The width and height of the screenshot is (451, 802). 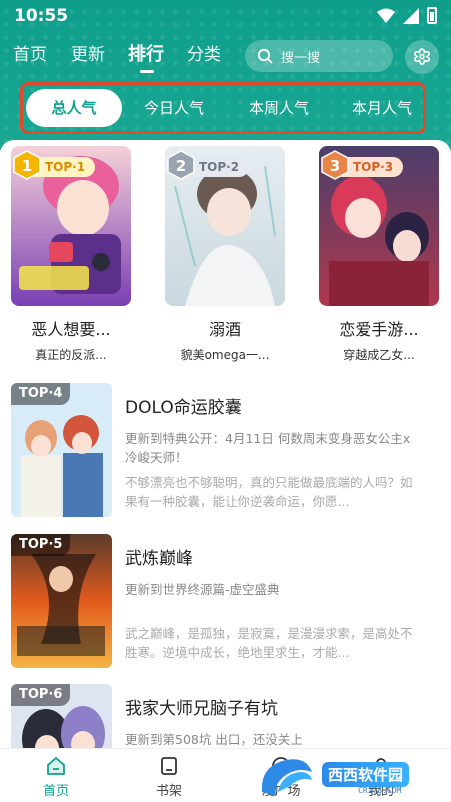 What do you see at coordinates (379, 226) in the screenshot?
I see `comic-cover: TOP·3 3` at bounding box center [379, 226].